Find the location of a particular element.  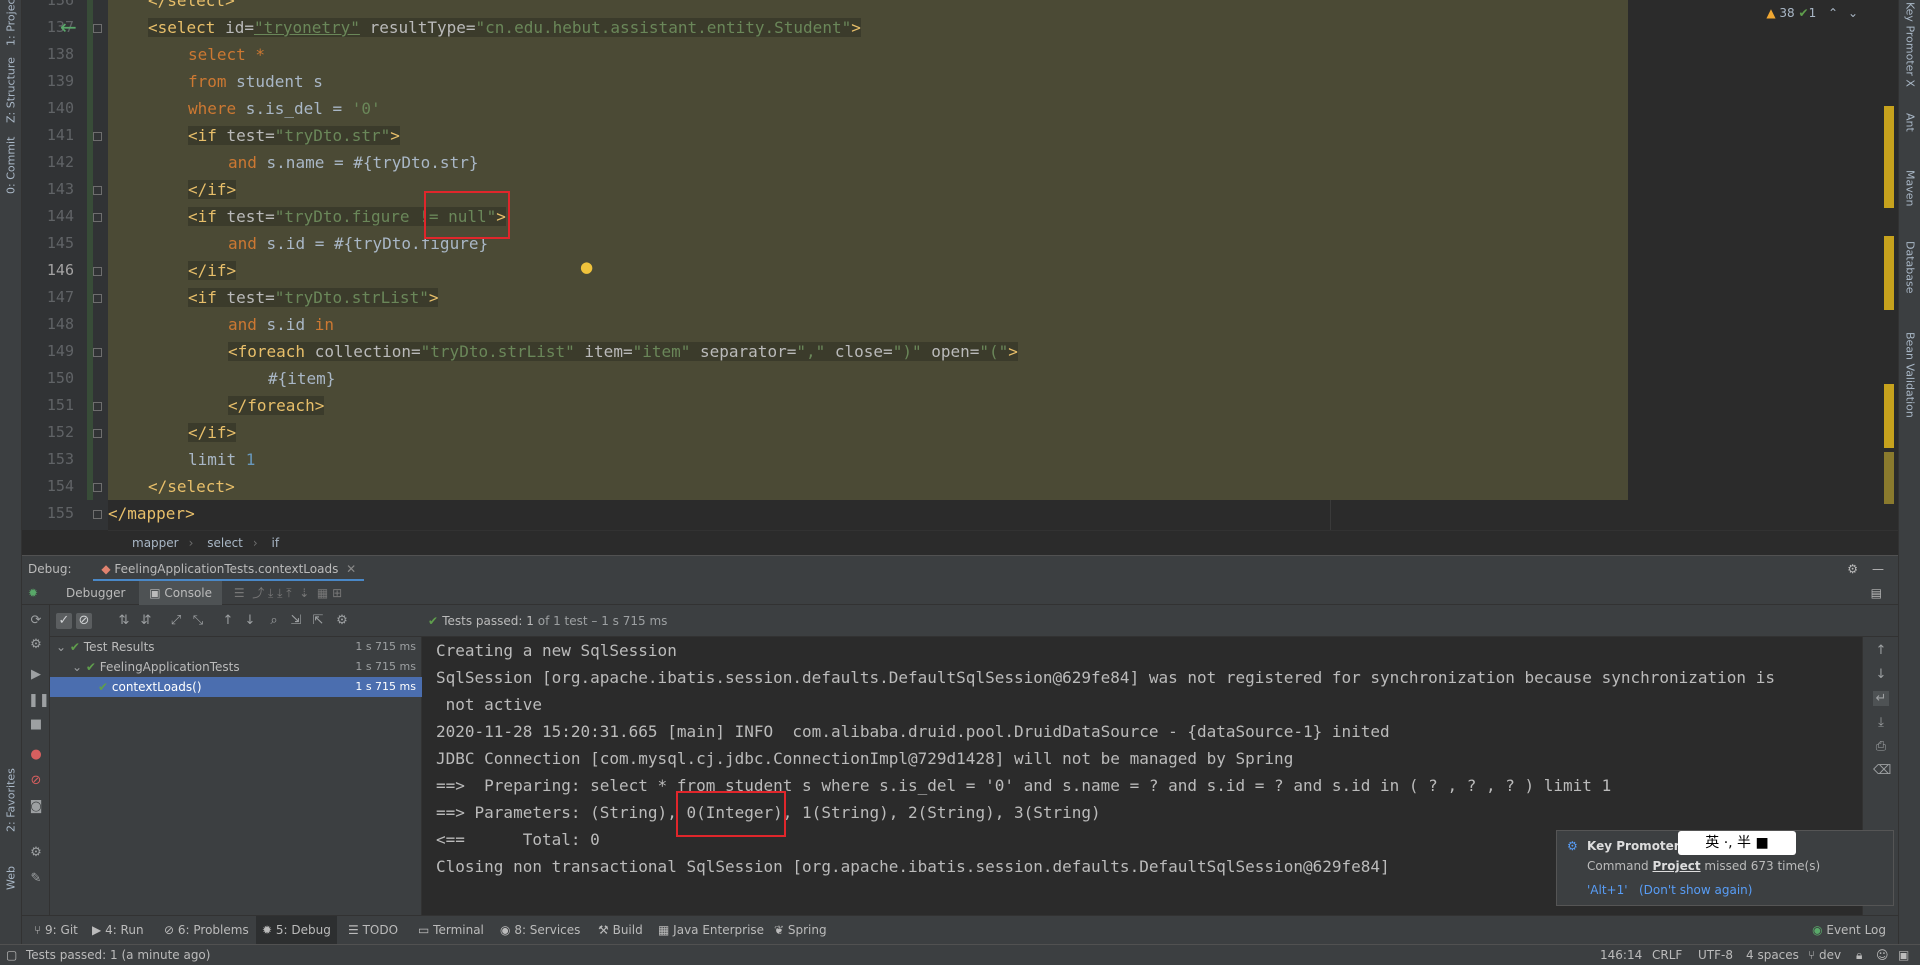

tool-services: ◉ 8: Services is located at coordinates (540, 930).